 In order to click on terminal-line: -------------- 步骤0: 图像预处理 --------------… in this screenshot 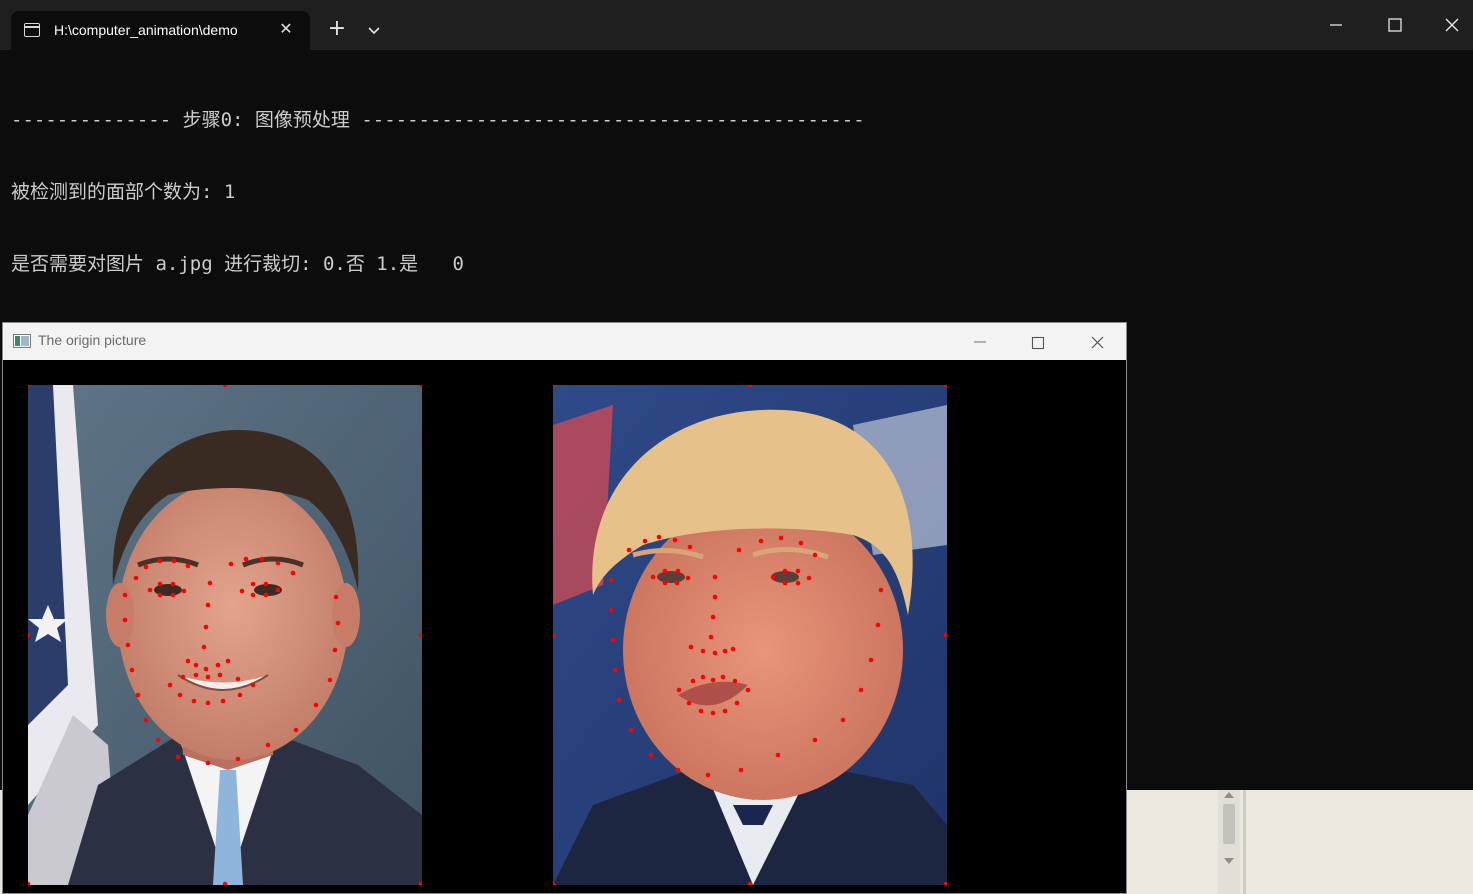, I will do `click(438, 120)`.